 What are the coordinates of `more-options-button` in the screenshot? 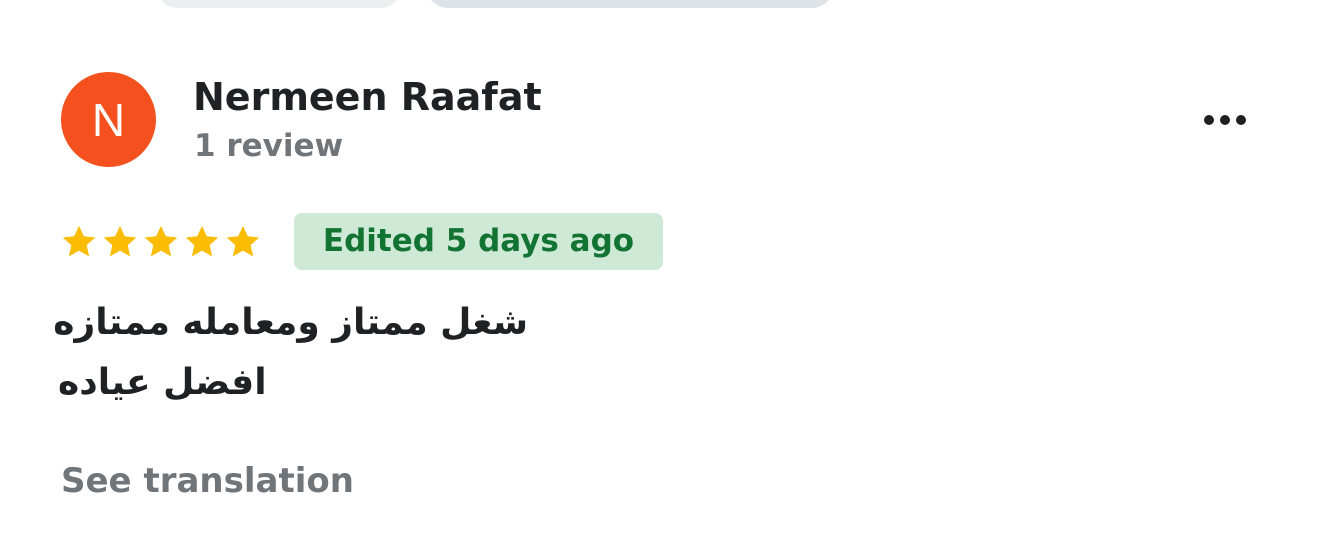 It's located at (1225, 120).